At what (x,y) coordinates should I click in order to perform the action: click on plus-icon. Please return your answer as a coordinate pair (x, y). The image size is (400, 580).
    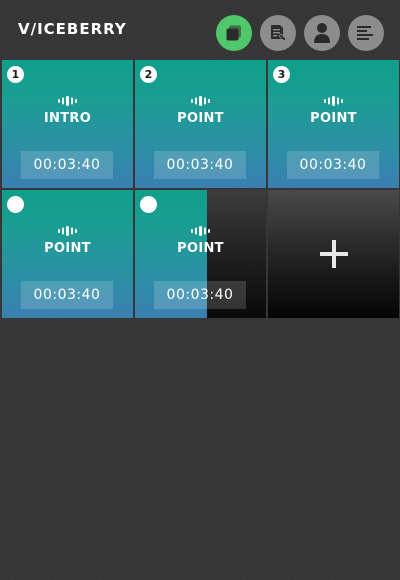
    Looking at the image, I should click on (333, 254).